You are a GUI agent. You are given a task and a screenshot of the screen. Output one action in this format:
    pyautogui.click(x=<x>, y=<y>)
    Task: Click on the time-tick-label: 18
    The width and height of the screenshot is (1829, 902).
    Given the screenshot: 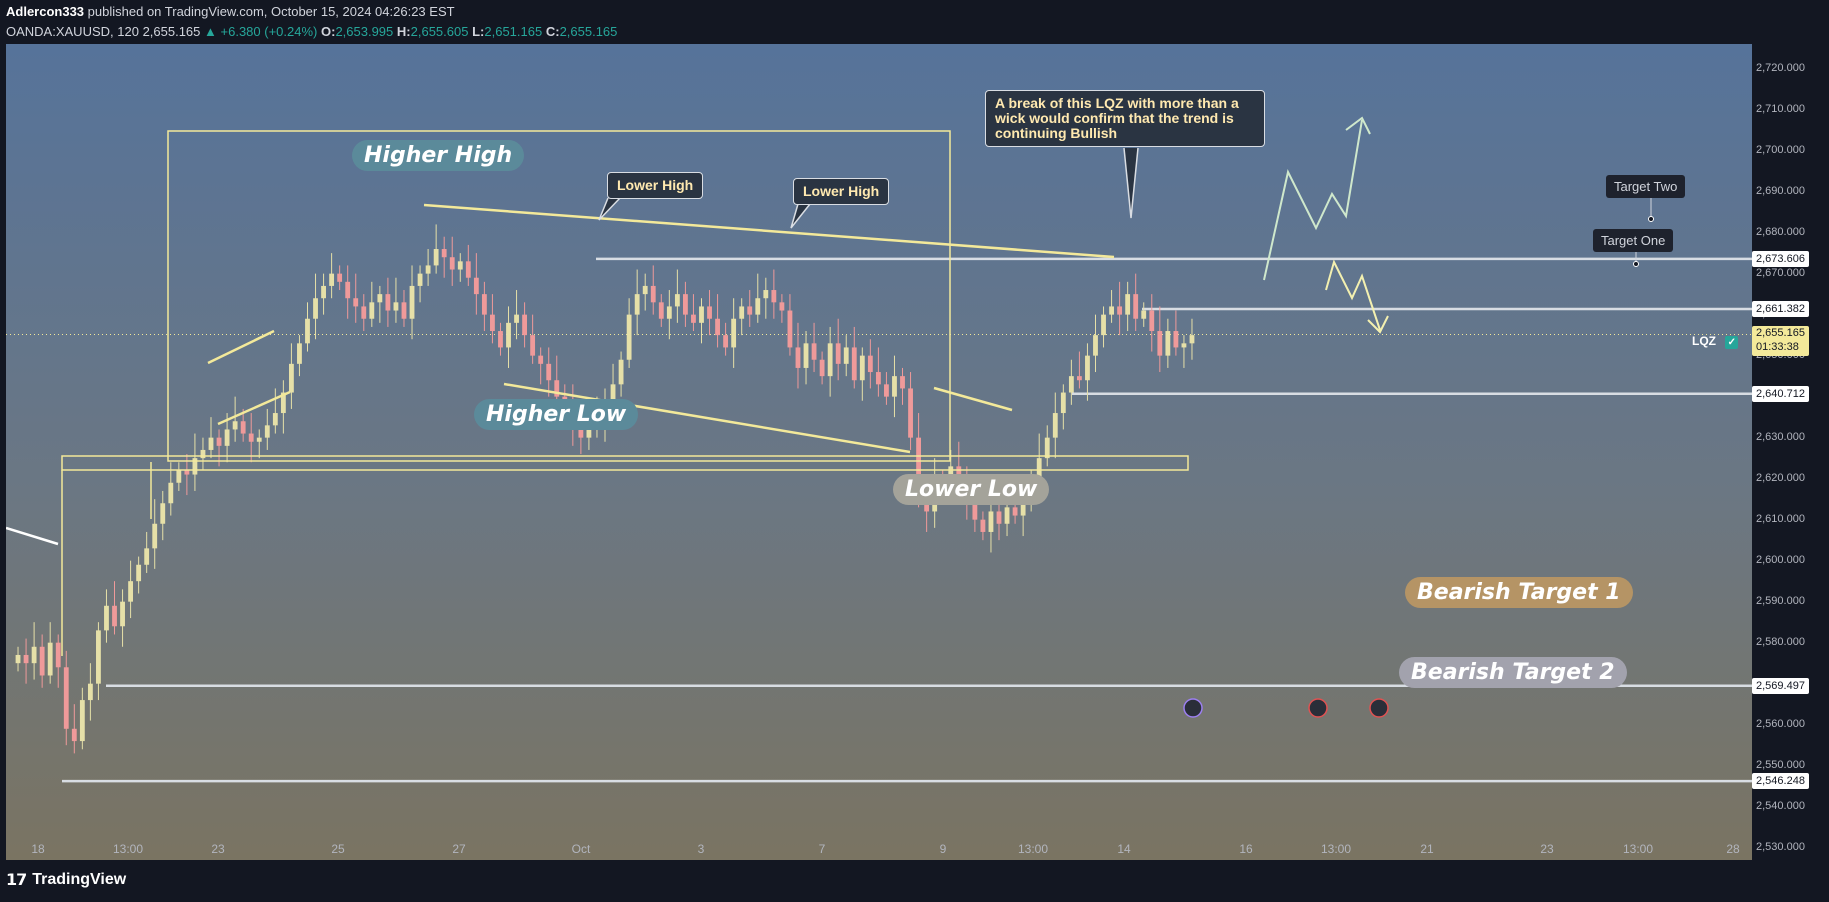 What is the action you would take?
    pyautogui.click(x=38, y=849)
    